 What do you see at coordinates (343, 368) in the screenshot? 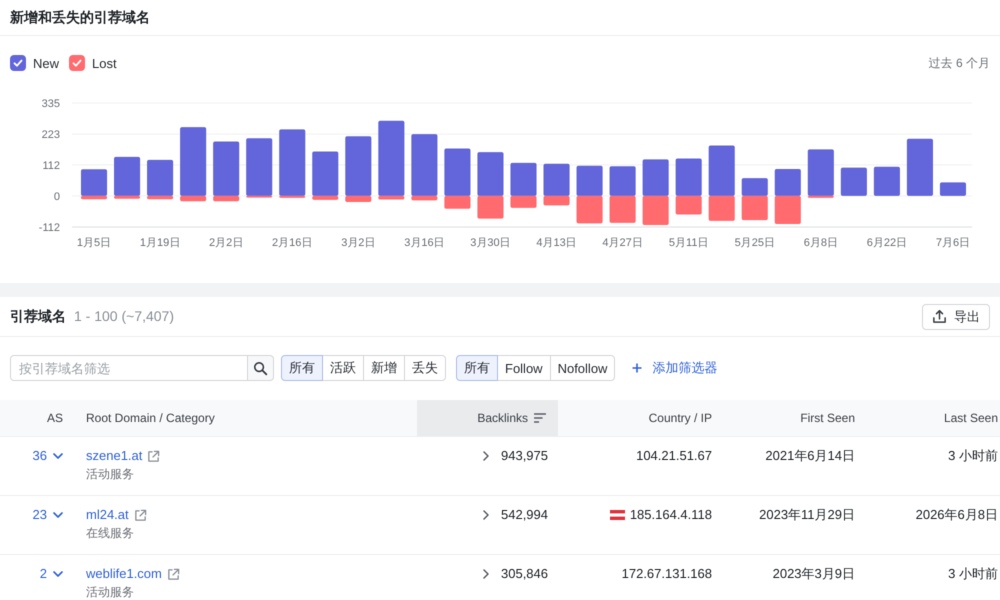
I see `filter-segment: 活跃` at bounding box center [343, 368].